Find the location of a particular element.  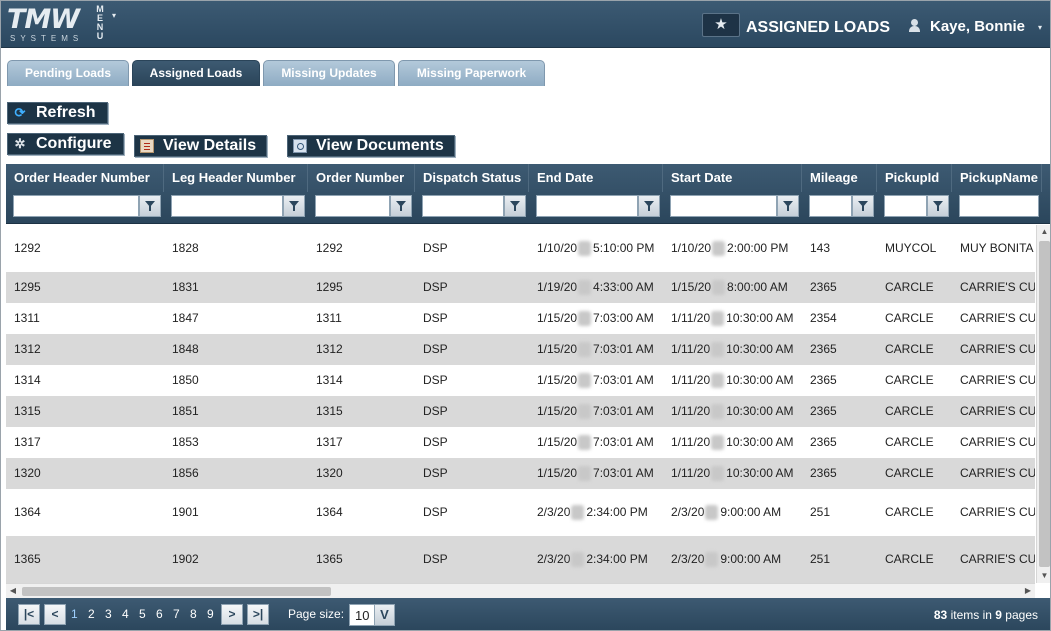

cell-dispatch-status: DSP is located at coordinates (435, 318).